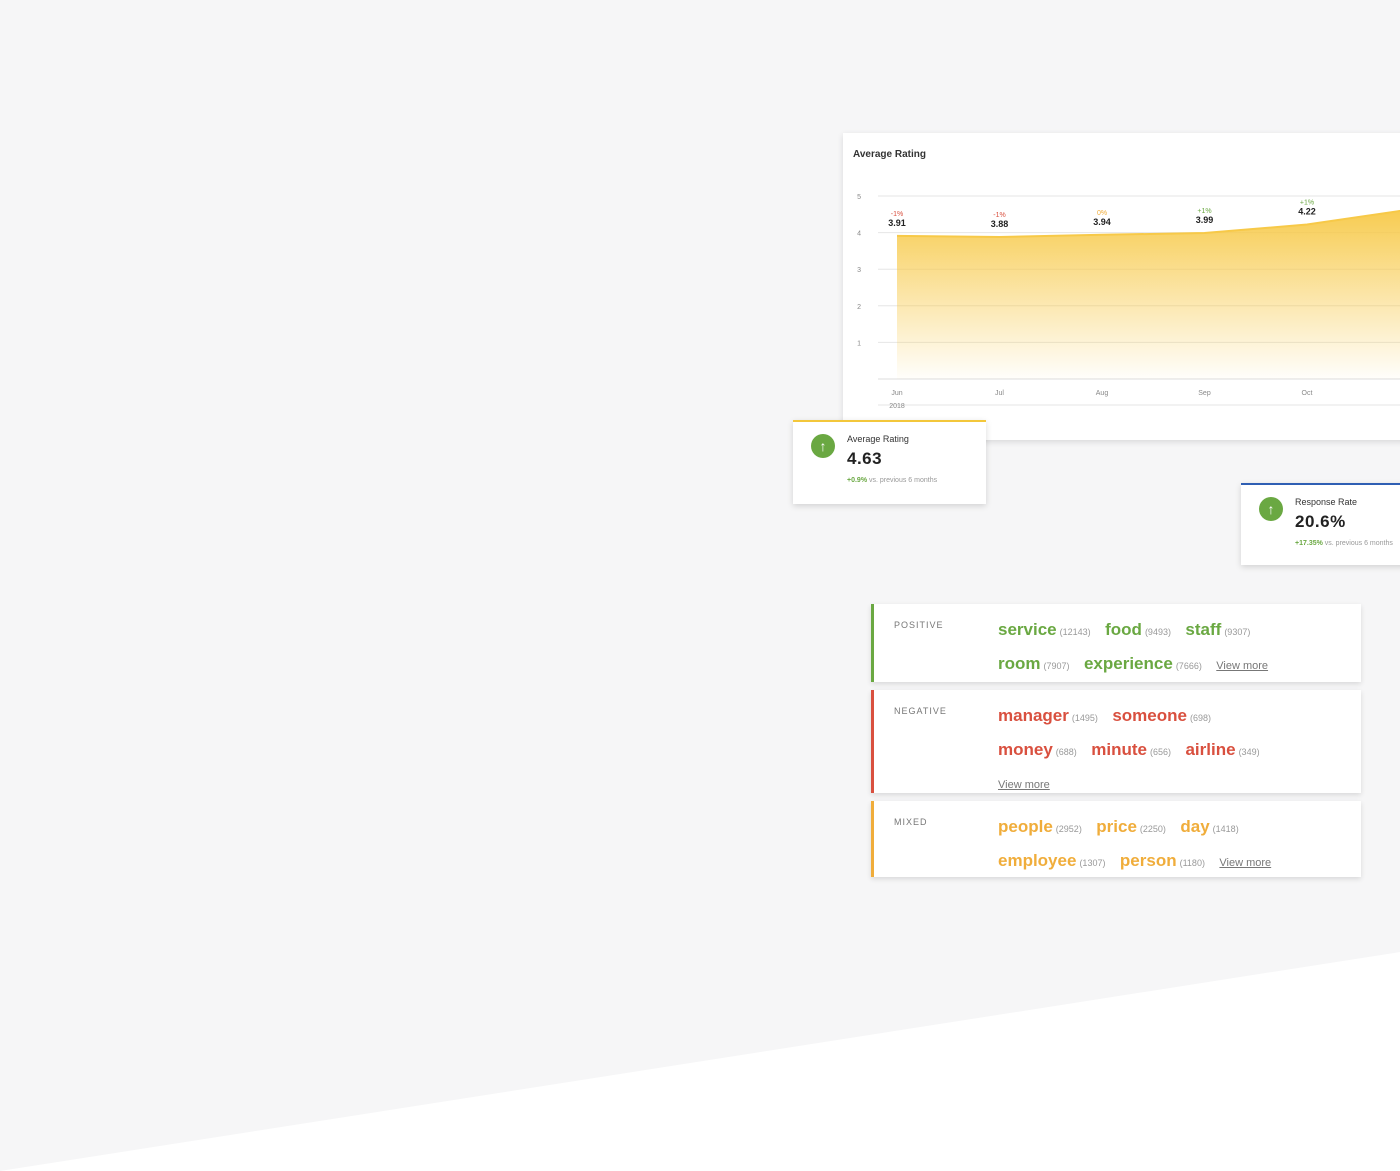  I want to click on category-label: NEGATIVE, so click(920, 711).